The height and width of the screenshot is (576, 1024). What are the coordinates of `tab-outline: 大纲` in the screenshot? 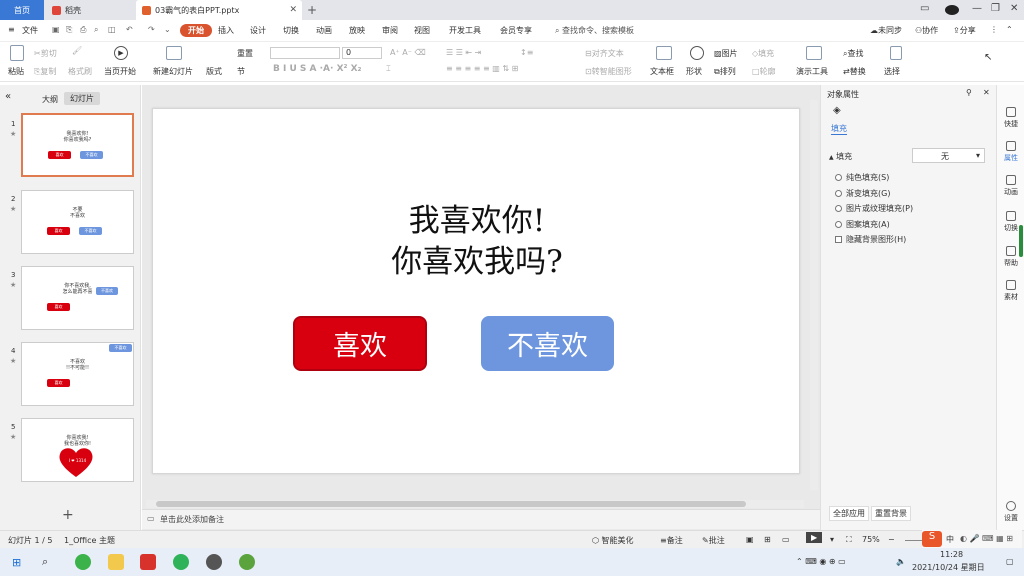 It's located at (50, 99).